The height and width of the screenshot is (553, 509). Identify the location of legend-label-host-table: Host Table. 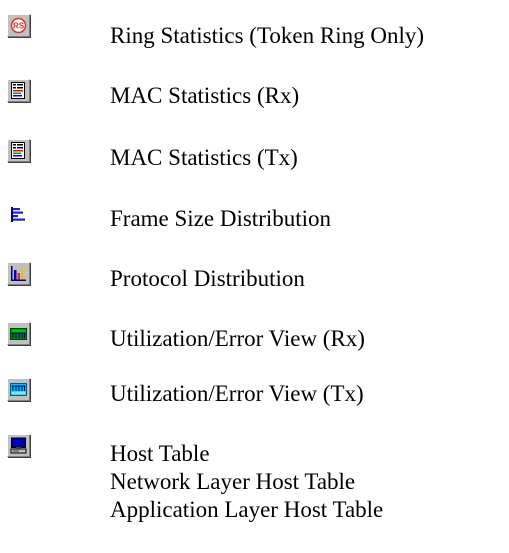
(160, 453).